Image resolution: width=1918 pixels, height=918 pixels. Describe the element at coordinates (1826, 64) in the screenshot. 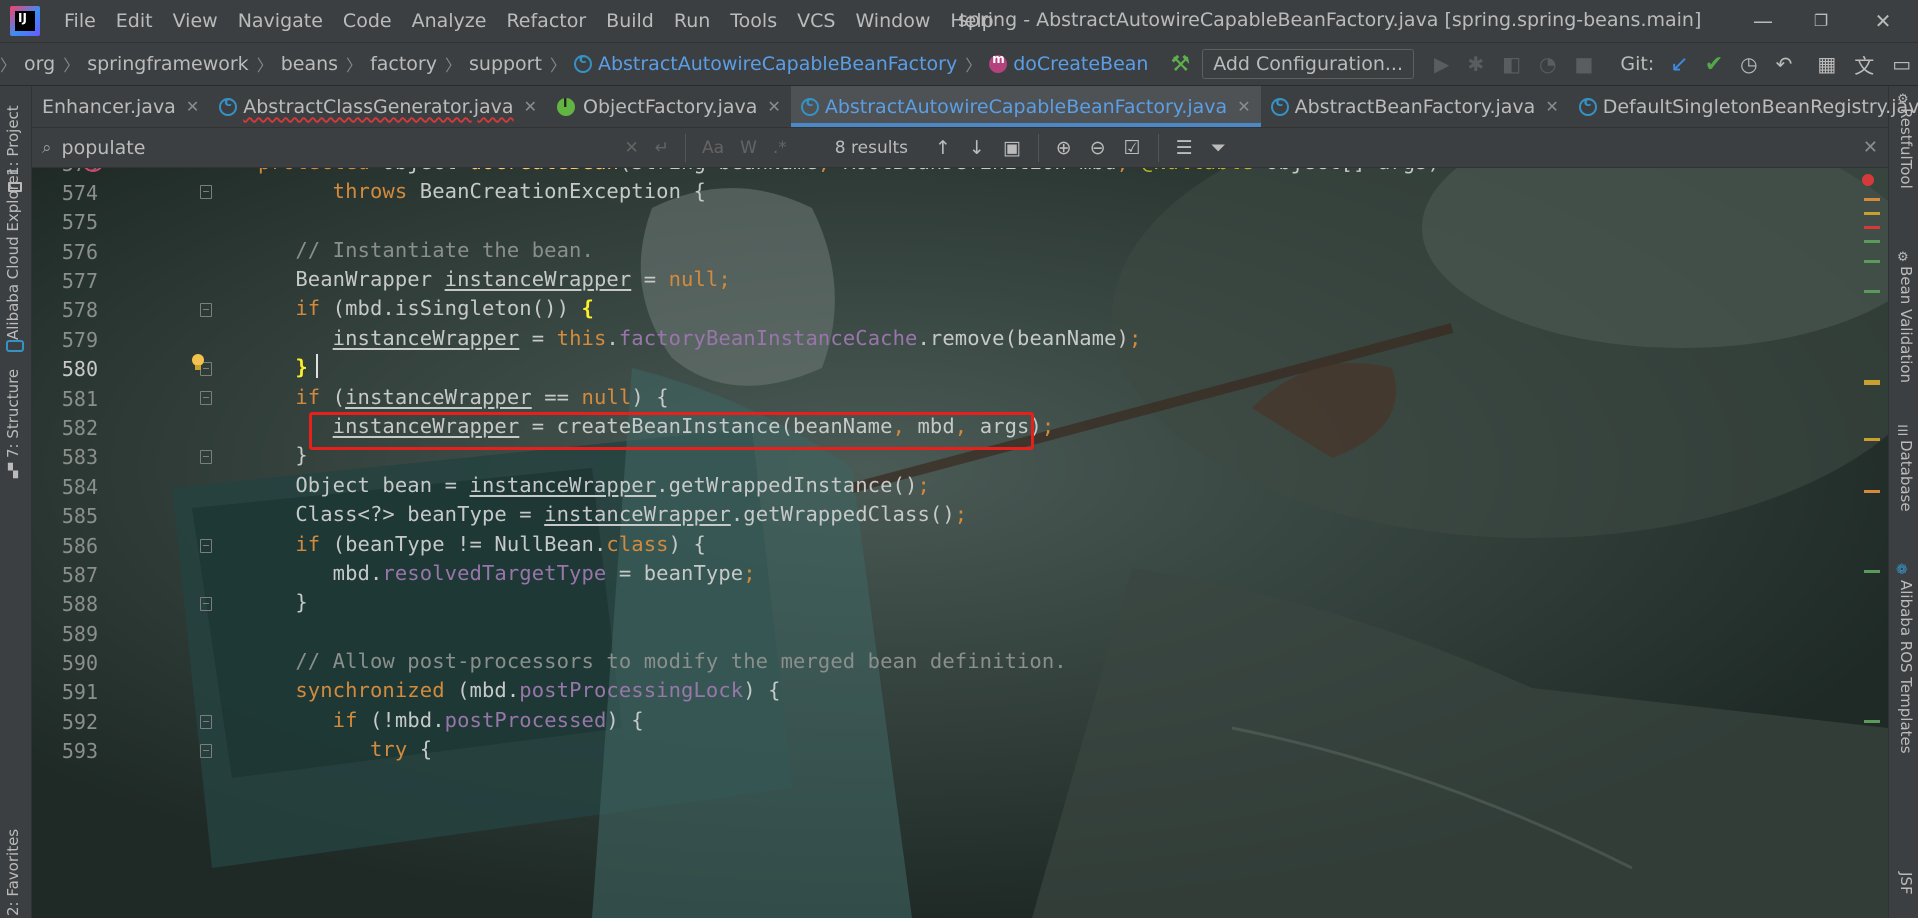

I see `project-structure-icon: ▦` at that location.